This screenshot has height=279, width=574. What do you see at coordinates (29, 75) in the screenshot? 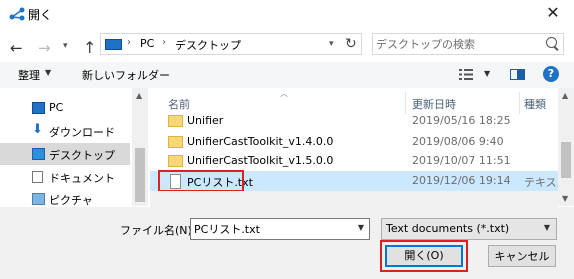
I see `organize-button: 整理` at bounding box center [29, 75].